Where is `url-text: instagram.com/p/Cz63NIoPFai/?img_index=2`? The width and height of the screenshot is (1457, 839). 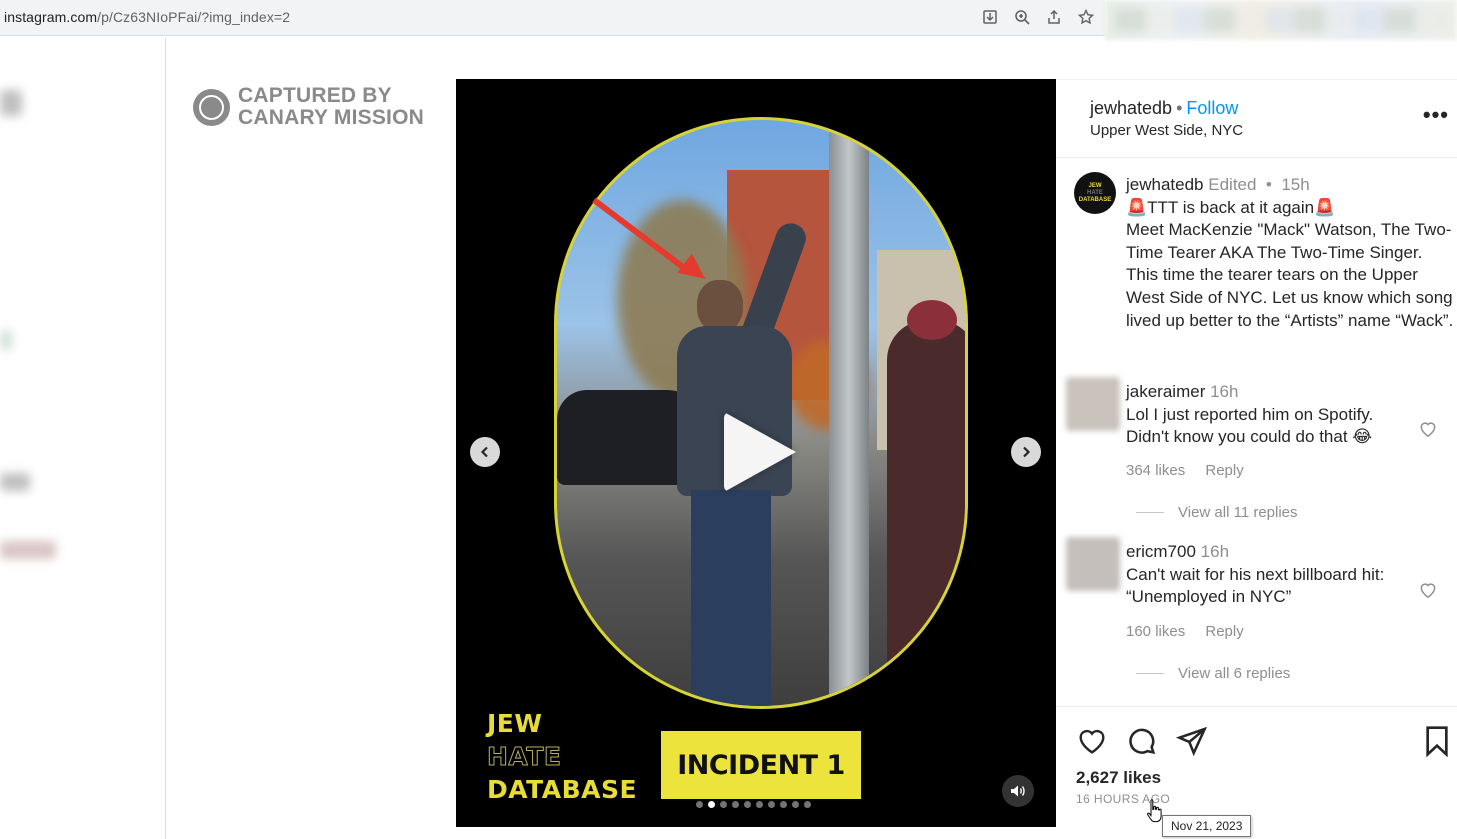
url-text: instagram.com/p/Cz63NIoPFai/?img_index=2 is located at coordinates (147, 17).